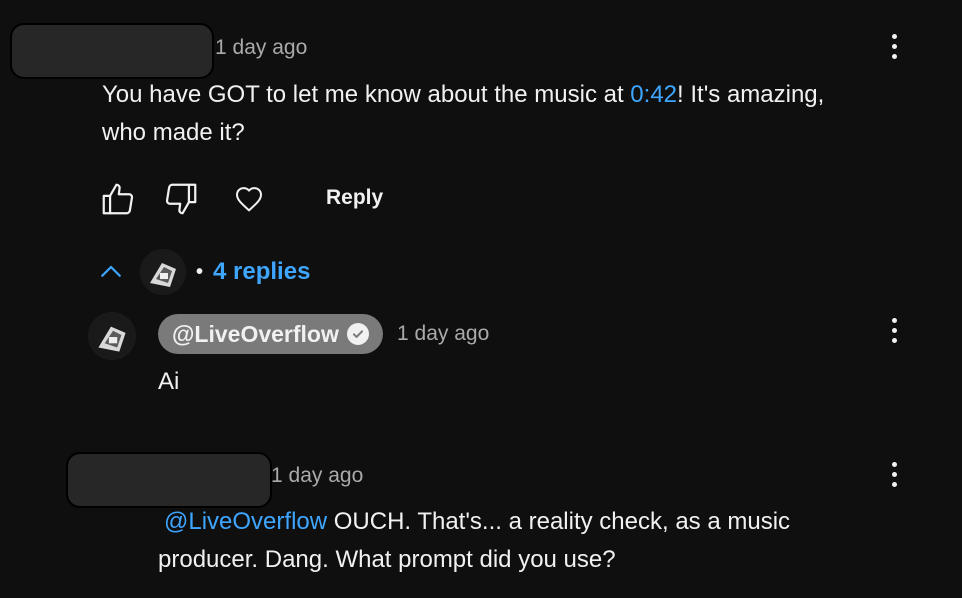 Image resolution: width=962 pixels, height=598 pixels. What do you see at coordinates (262, 271) in the screenshot?
I see `replies-count-label: 4 replies` at bounding box center [262, 271].